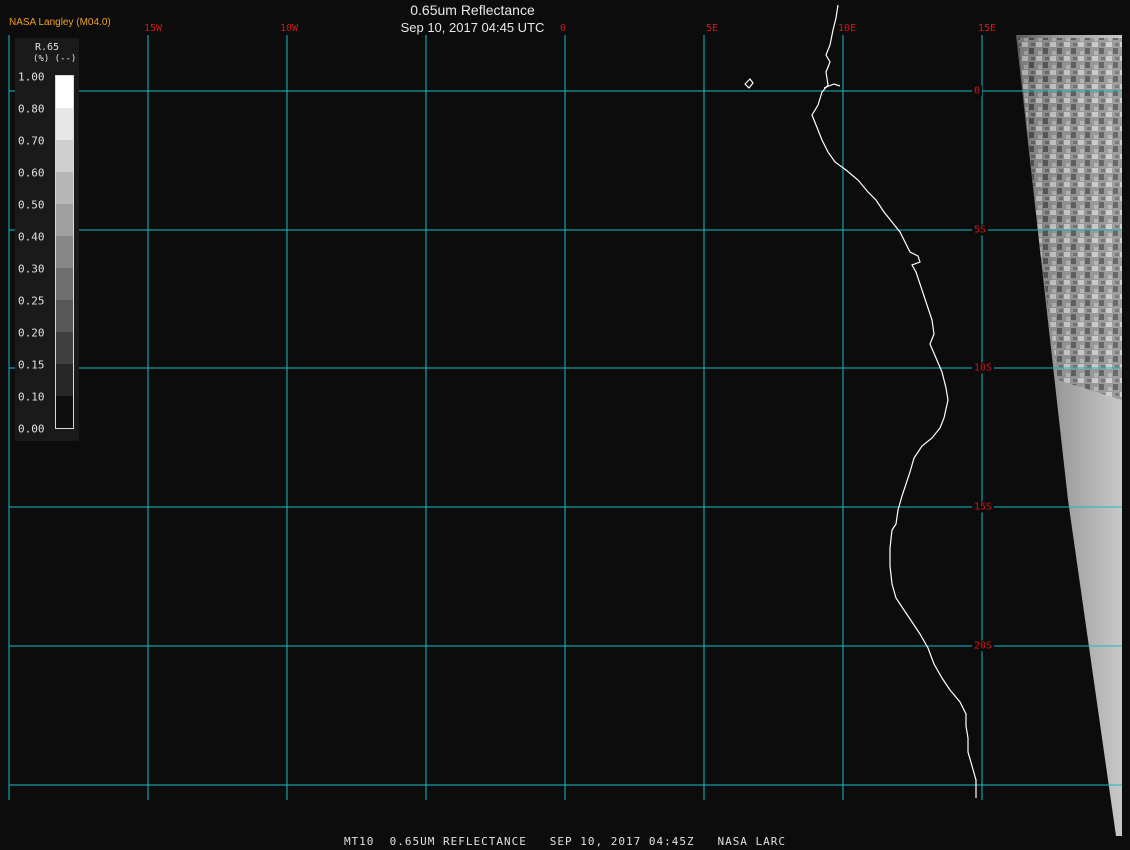 This screenshot has width=1130, height=850. Describe the element at coordinates (47, 47) in the screenshot. I see `legend-variable: R.65` at that location.